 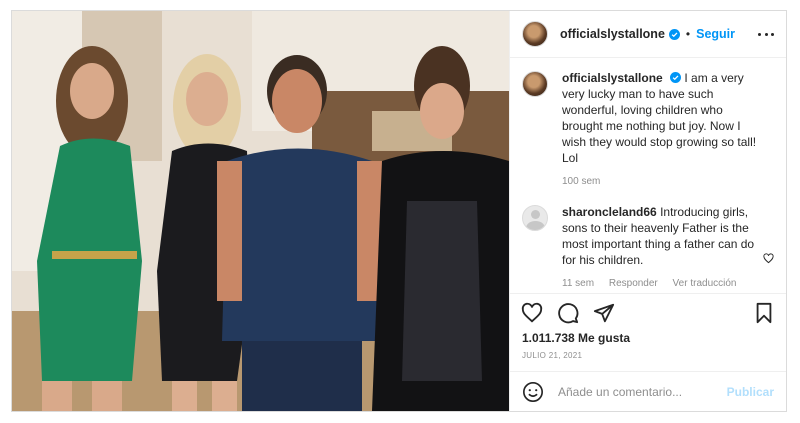 I want to click on add-comment-bar: Añade un comentario... Publicar, so click(x=648, y=391).